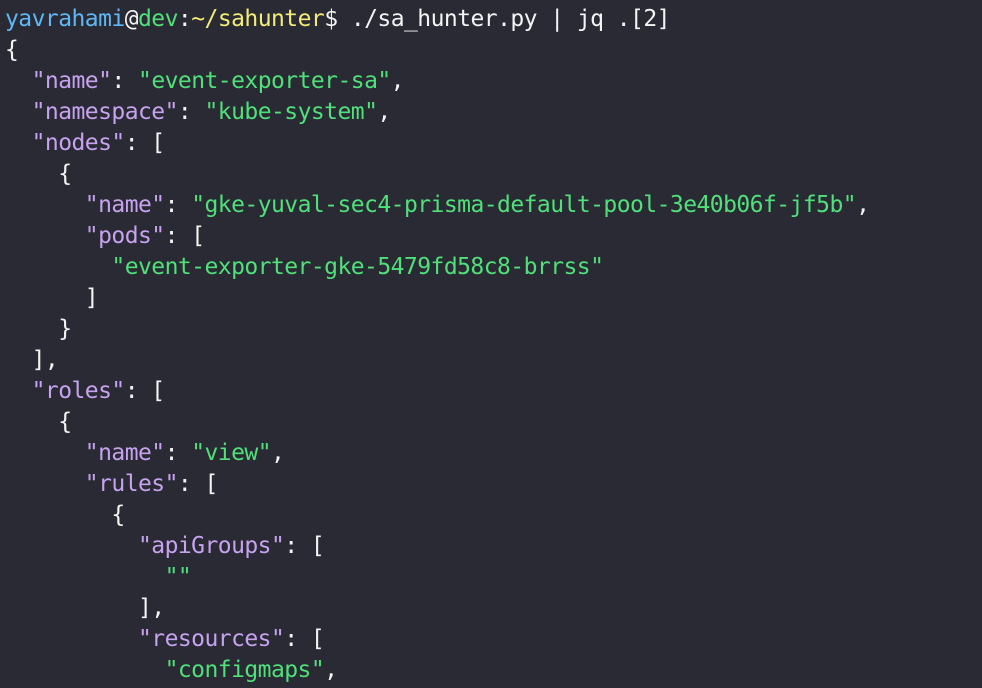 The height and width of the screenshot is (688, 982). I want to click on json-line: "namespace": "kube-system",, so click(211, 112).